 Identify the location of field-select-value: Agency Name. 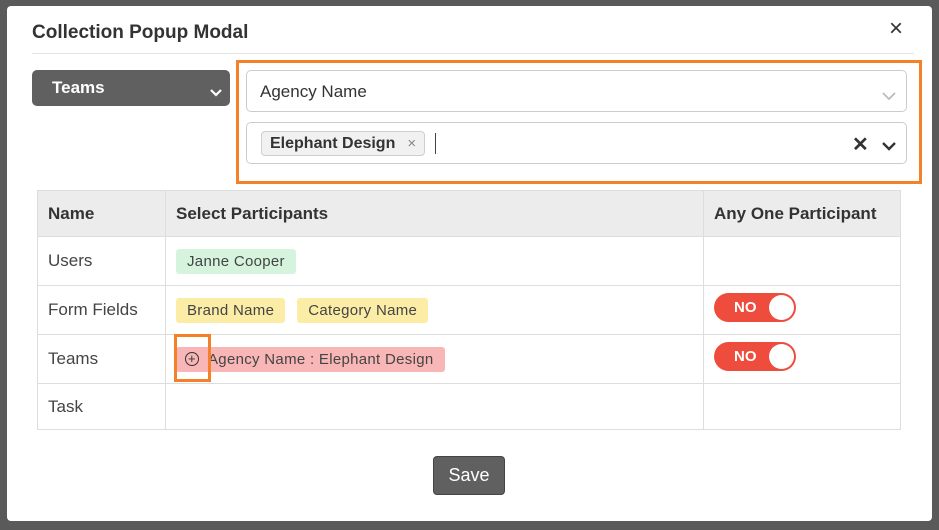
(313, 91).